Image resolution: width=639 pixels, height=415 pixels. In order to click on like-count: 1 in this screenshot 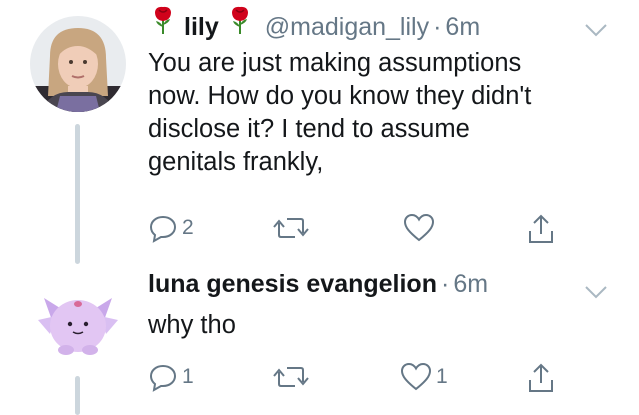, I will do `click(442, 376)`.